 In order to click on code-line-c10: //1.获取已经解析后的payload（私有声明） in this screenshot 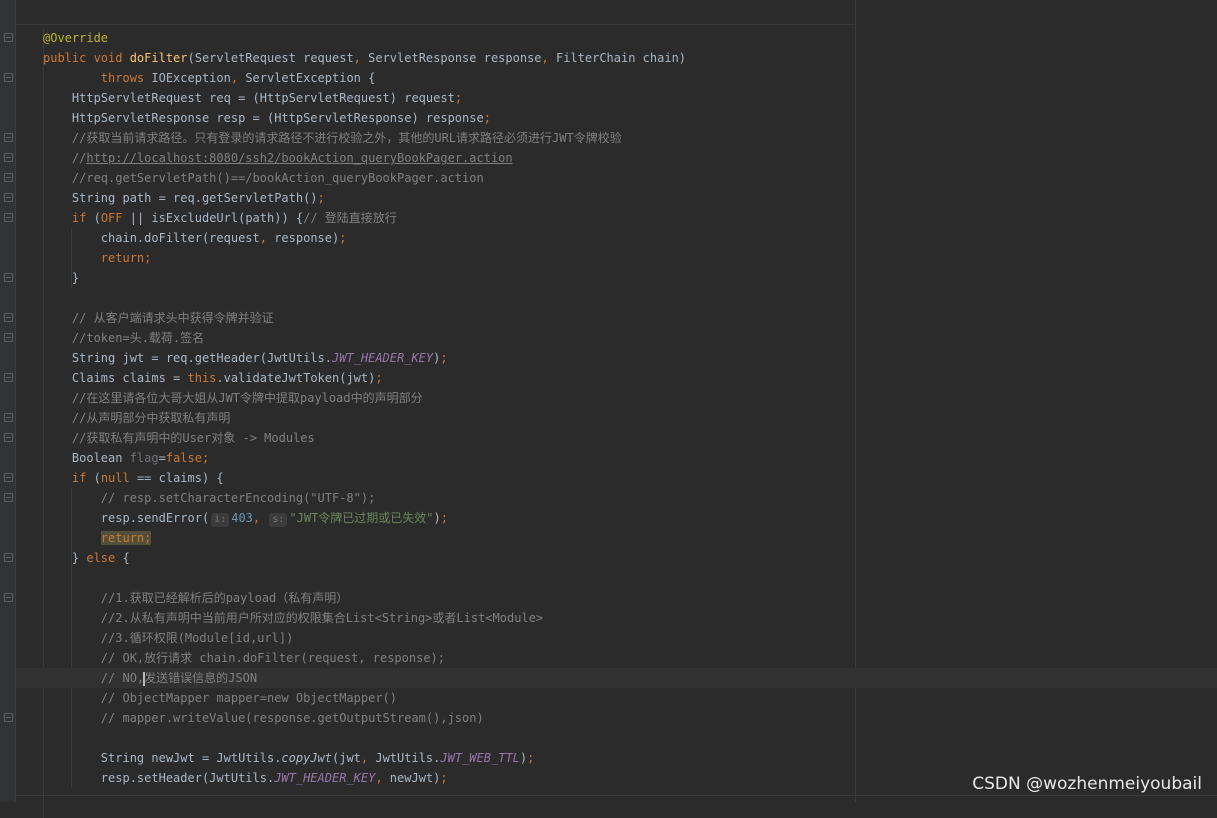, I will do `click(195, 598)`.